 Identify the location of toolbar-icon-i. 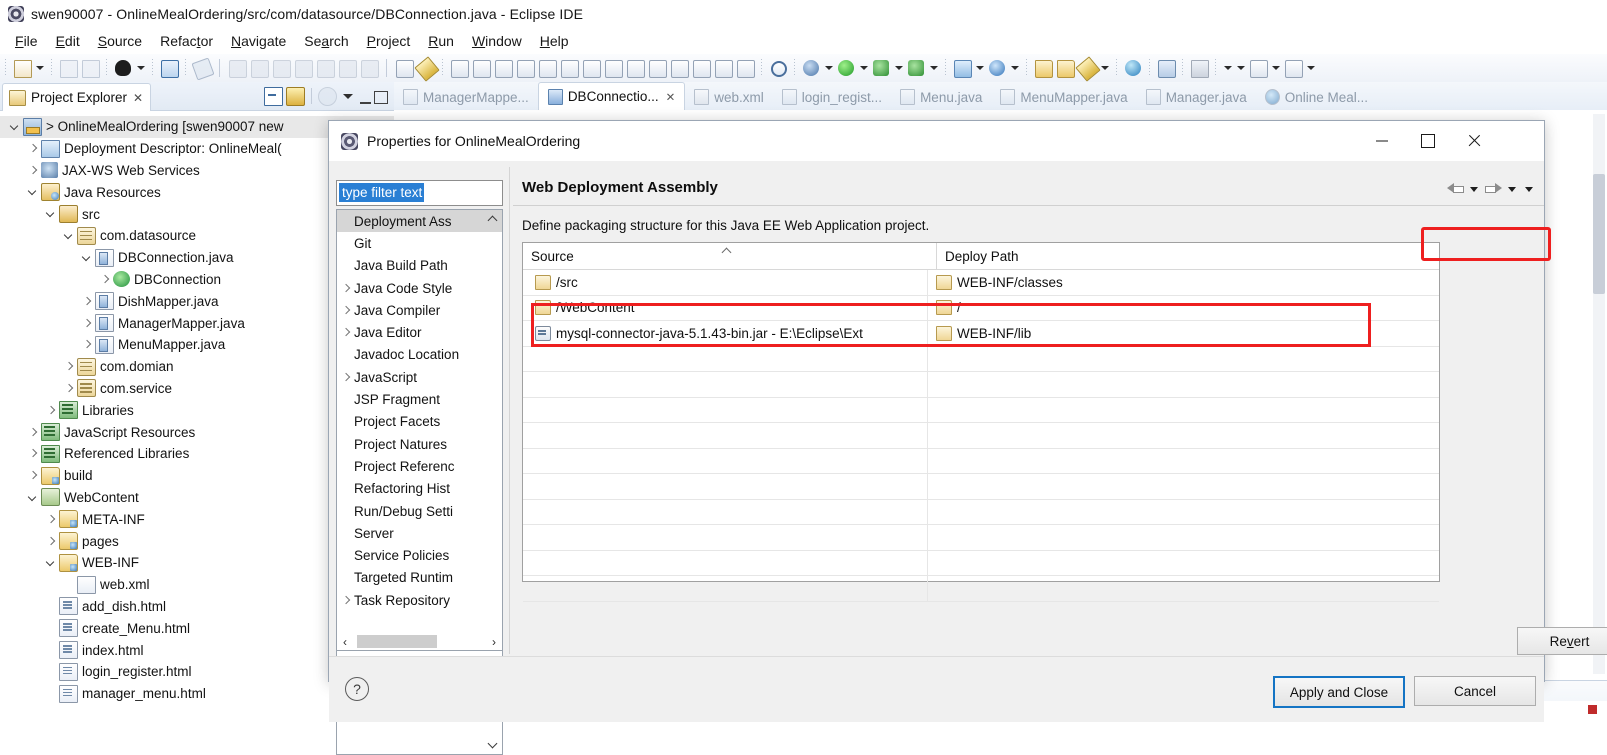
(635, 68).